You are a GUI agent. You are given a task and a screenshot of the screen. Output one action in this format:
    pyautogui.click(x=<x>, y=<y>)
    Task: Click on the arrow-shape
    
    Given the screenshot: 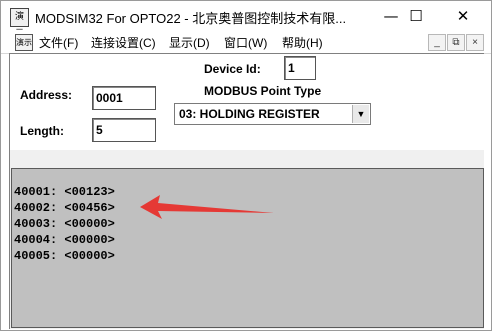 What is the action you would take?
    pyautogui.click(x=207, y=207)
    